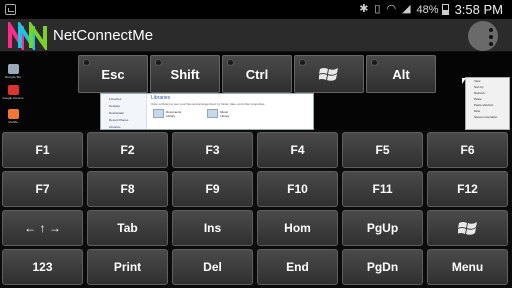  What do you see at coordinates (42, 150) in the screenshot?
I see `key-f1: F1` at bounding box center [42, 150].